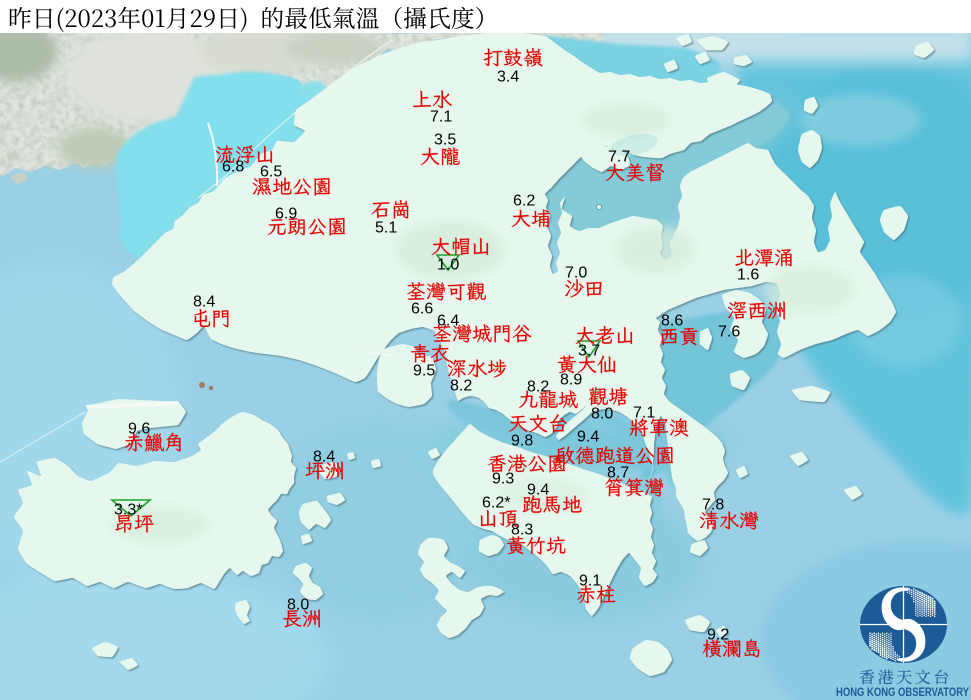 Image resolution: width=971 pixels, height=700 pixels. What do you see at coordinates (448, 321) in the screenshot?
I see `svg-text: 6.4` at bounding box center [448, 321].